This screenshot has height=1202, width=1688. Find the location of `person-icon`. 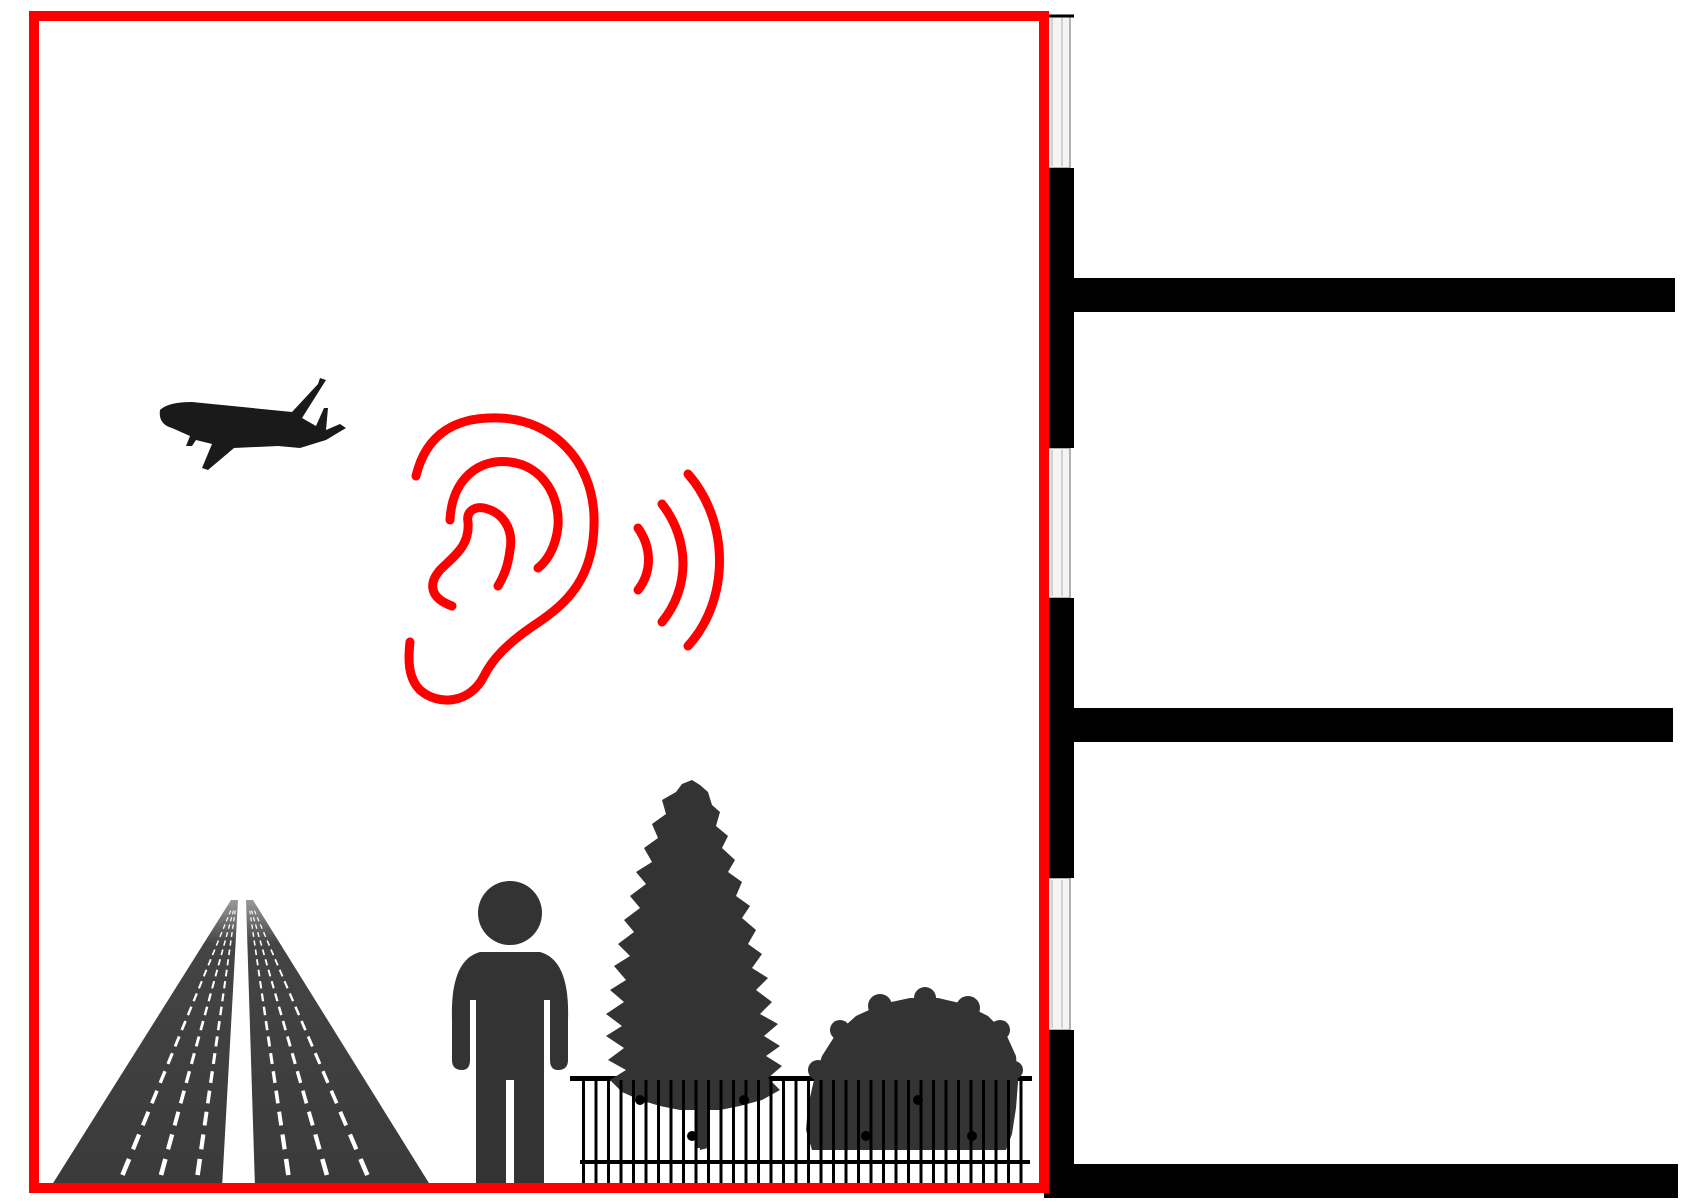

person-icon is located at coordinates (510, 1034).